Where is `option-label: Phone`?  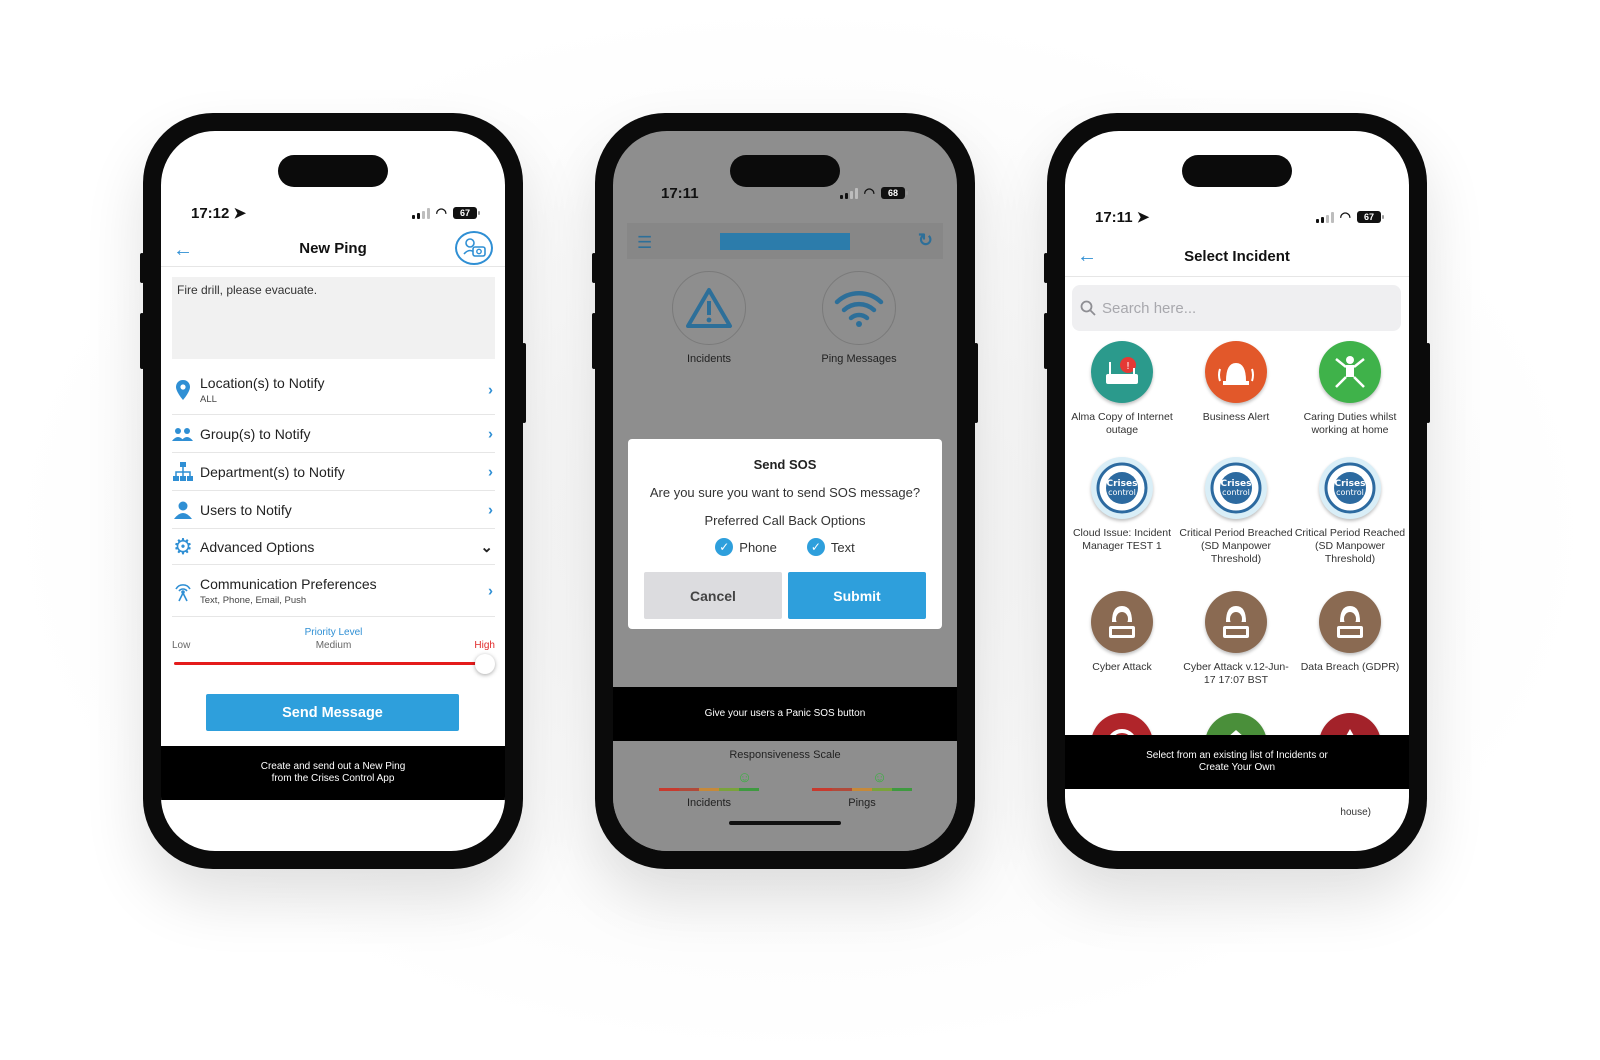
option-label: Phone is located at coordinates (758, 547).